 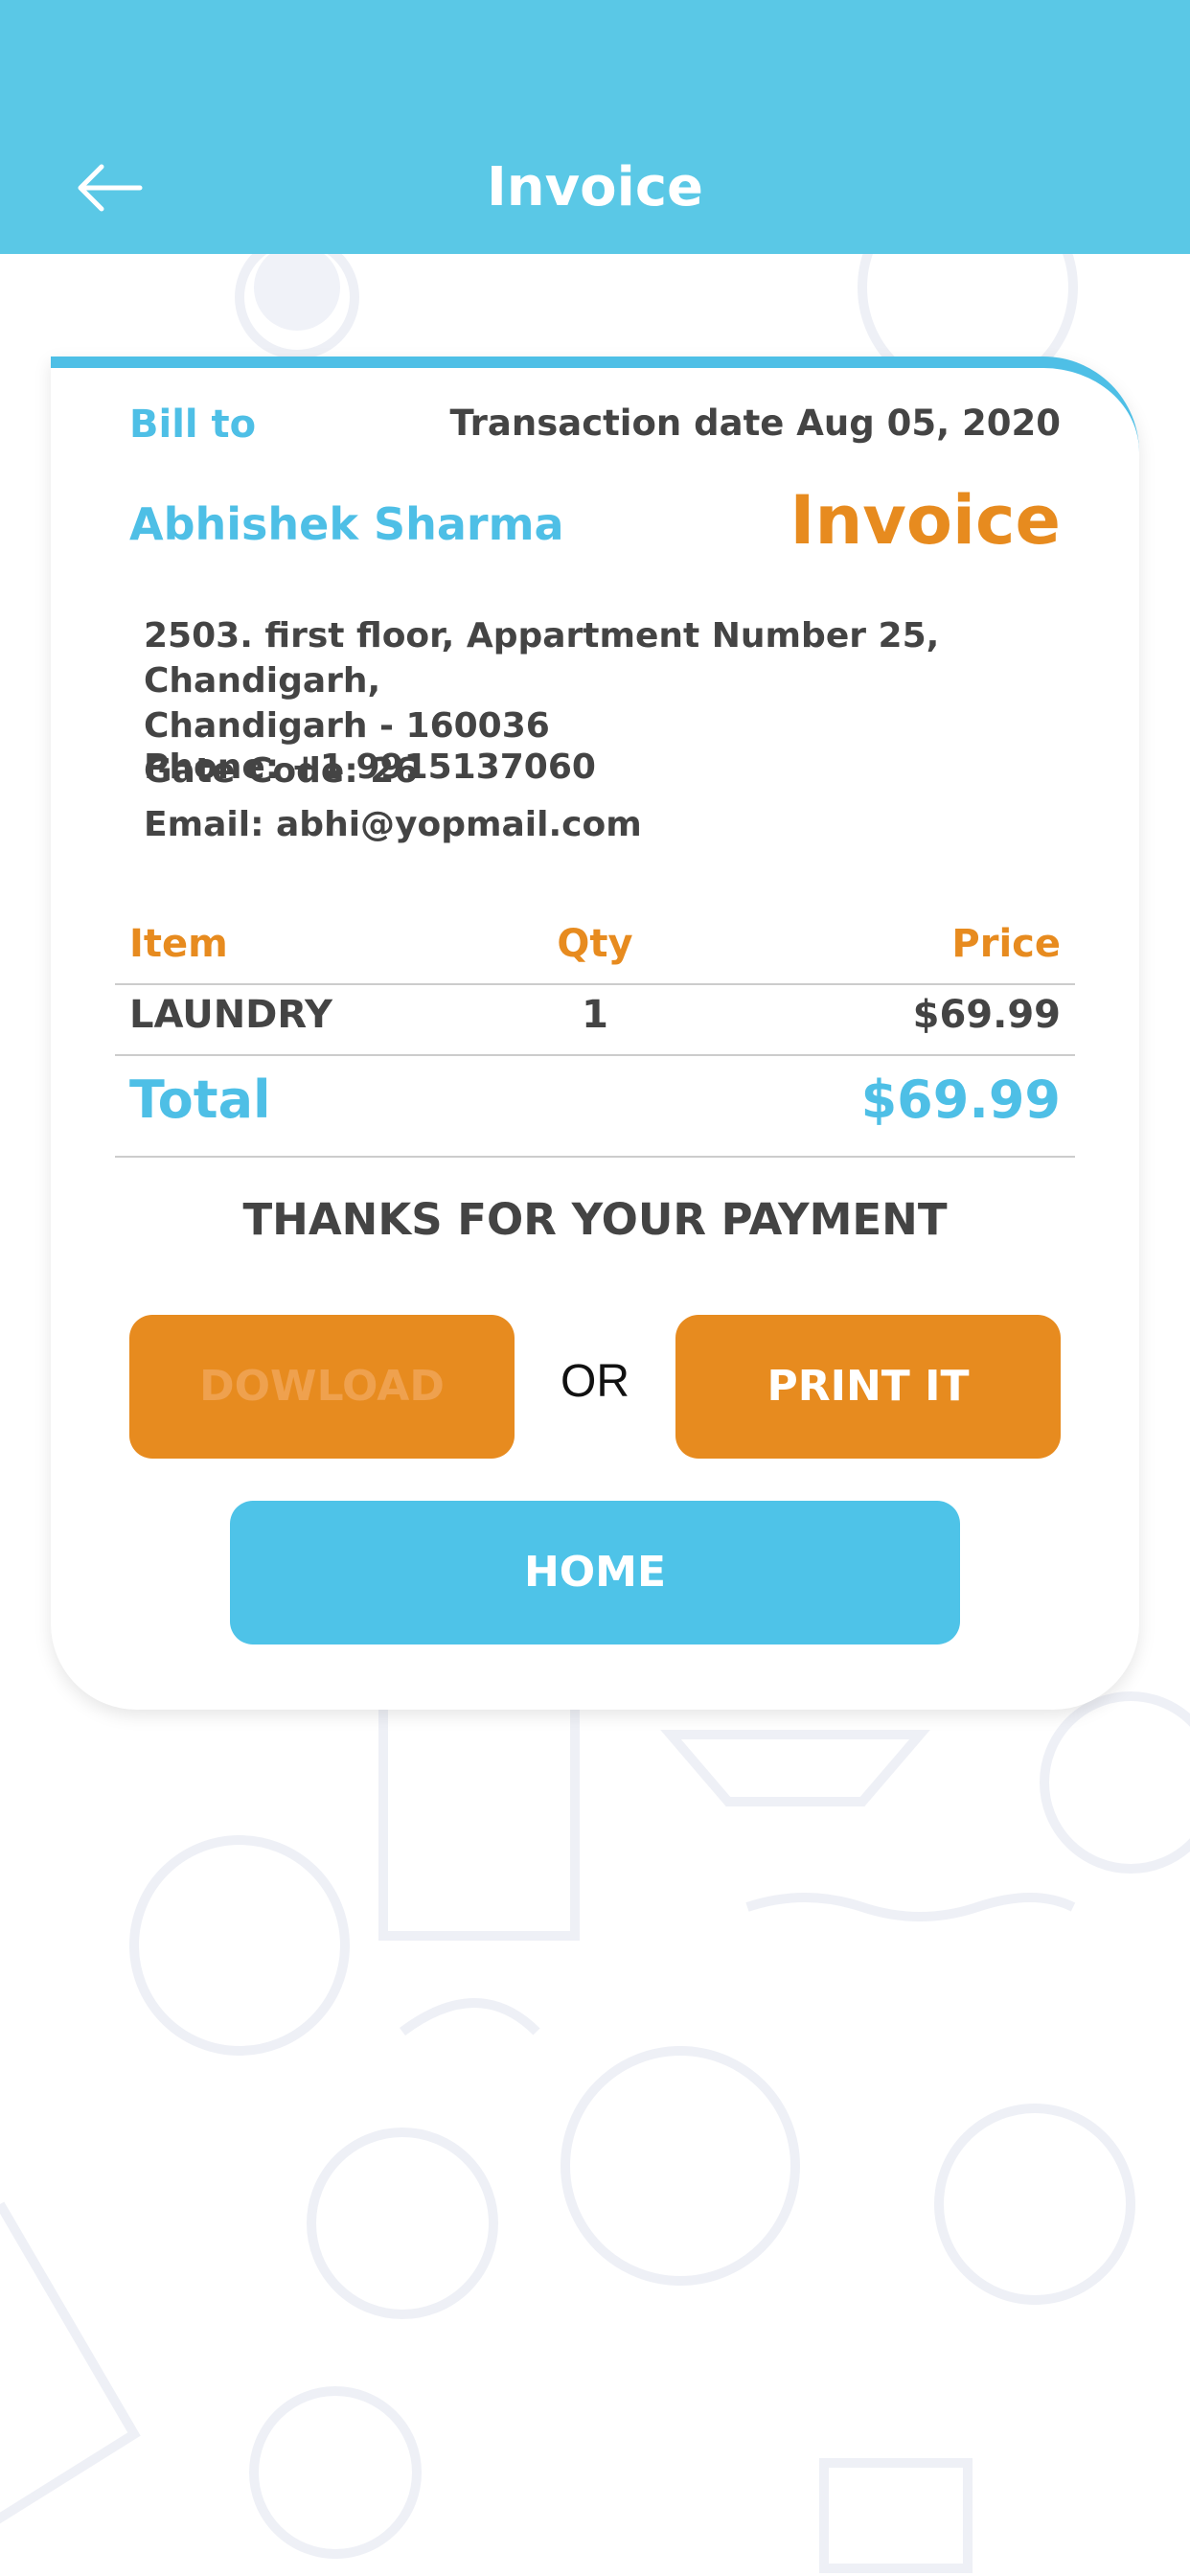 What do you see at coordinates (961, 1100) in the screenshot?
I see `total-value: $69.99` at bounding box center [961, 1100].